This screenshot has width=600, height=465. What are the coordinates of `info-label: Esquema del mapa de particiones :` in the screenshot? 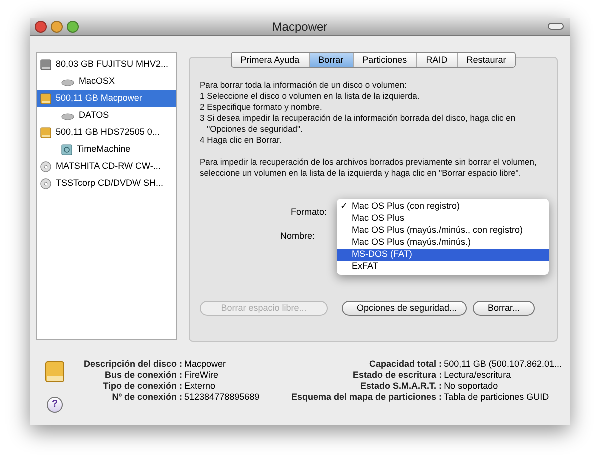 It's located at (367, 397).